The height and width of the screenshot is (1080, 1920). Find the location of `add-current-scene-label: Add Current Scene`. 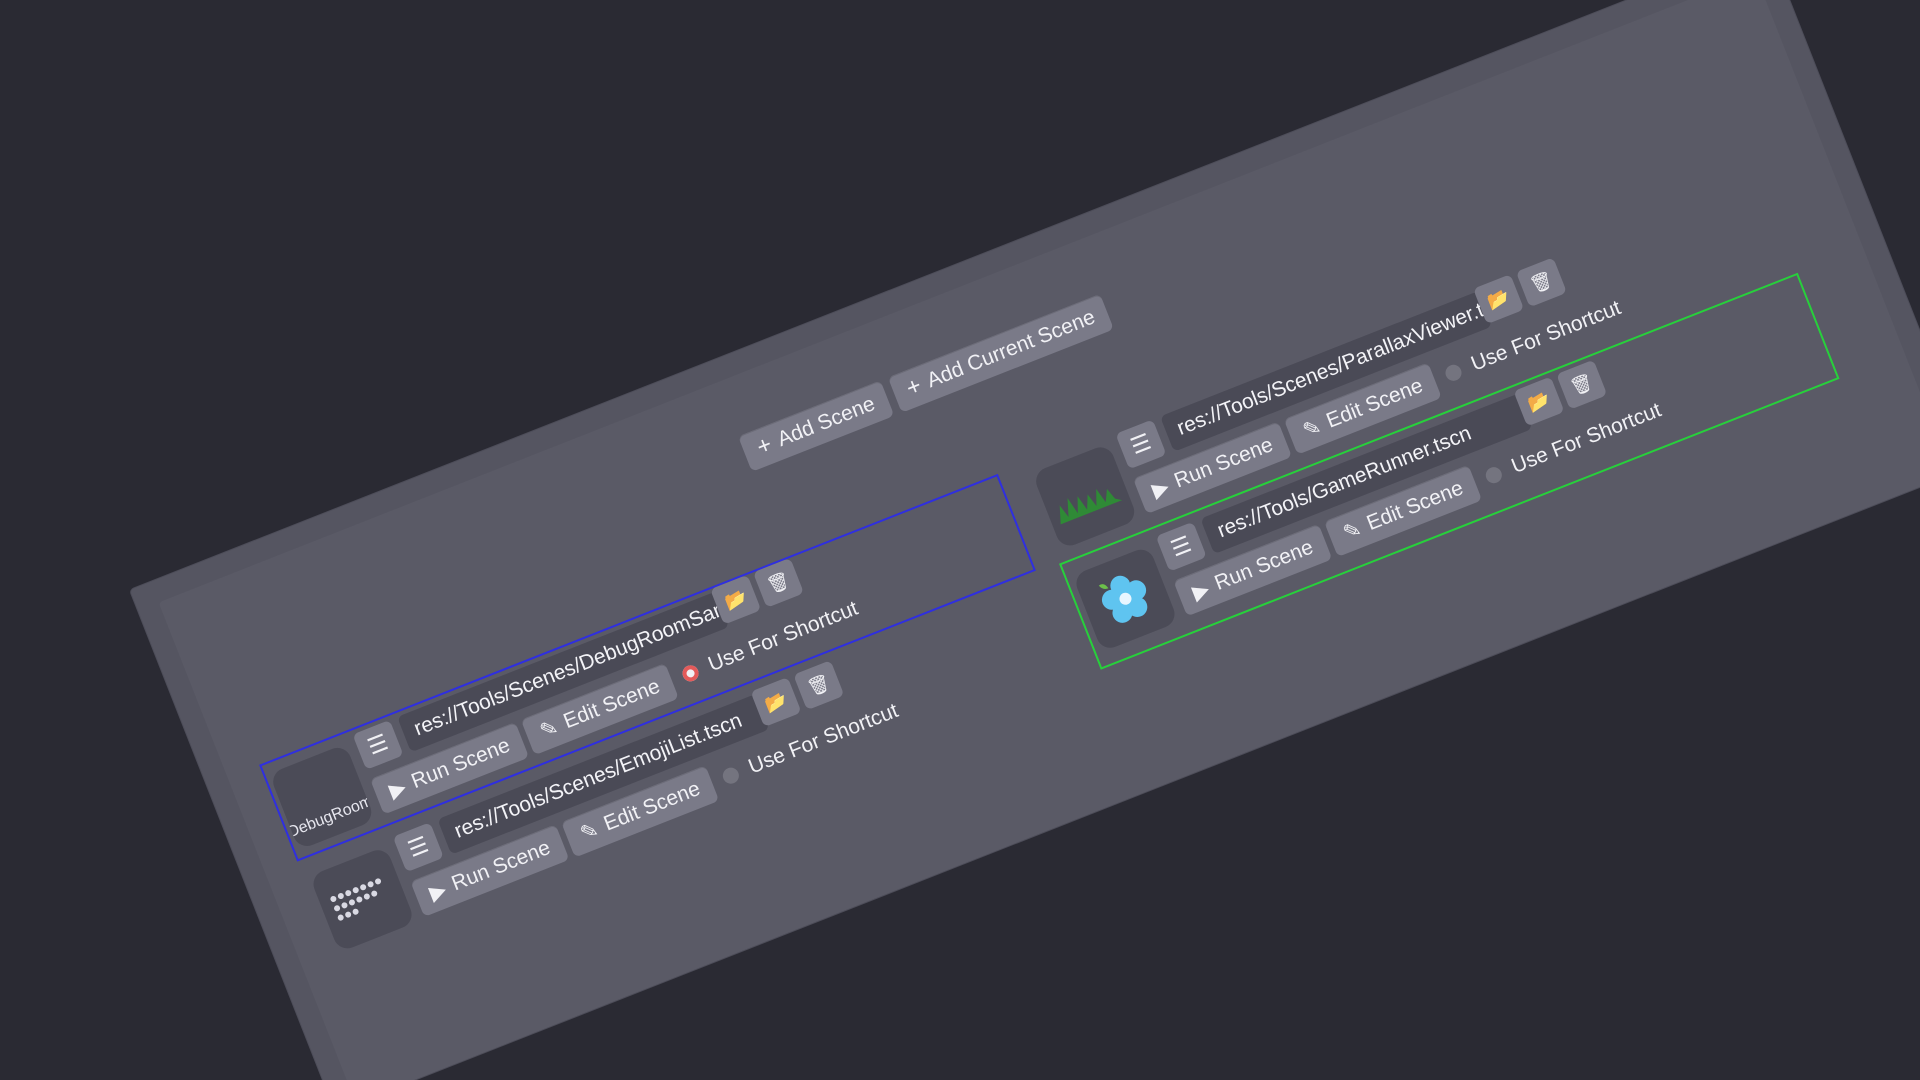

add-current-scene-label: Add Current Scene is located at coordinates (1011, 349).